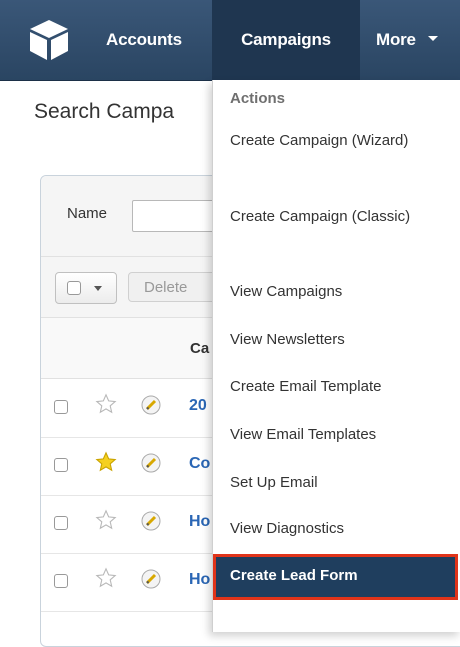  Describe the element at coordinates (87, 213) in the screenshot. I see `name-filter-label: Name` at that location.